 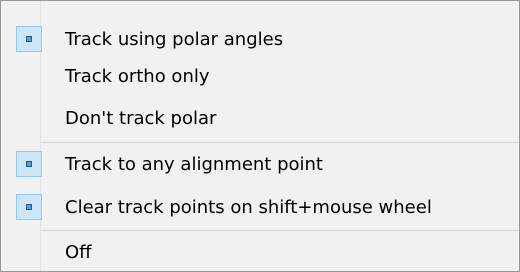 What do you see at coordinates (260, 76) in the screenshot?
I see `menu-item-track-ortho-only: Track ortho only` at bounding box center [260, 76].